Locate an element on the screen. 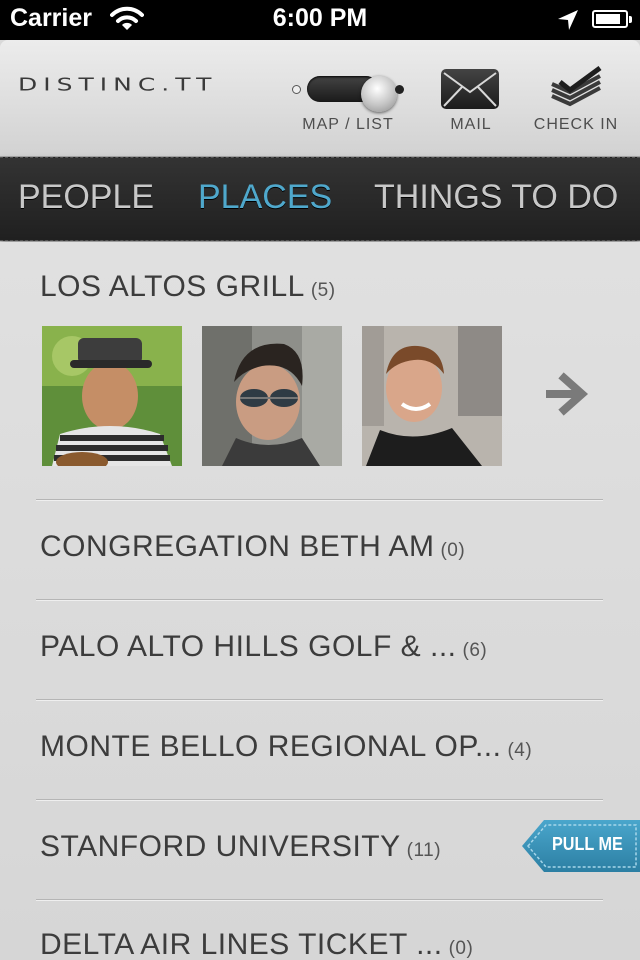  place-count: (4) is located at coordinates (520, 750).